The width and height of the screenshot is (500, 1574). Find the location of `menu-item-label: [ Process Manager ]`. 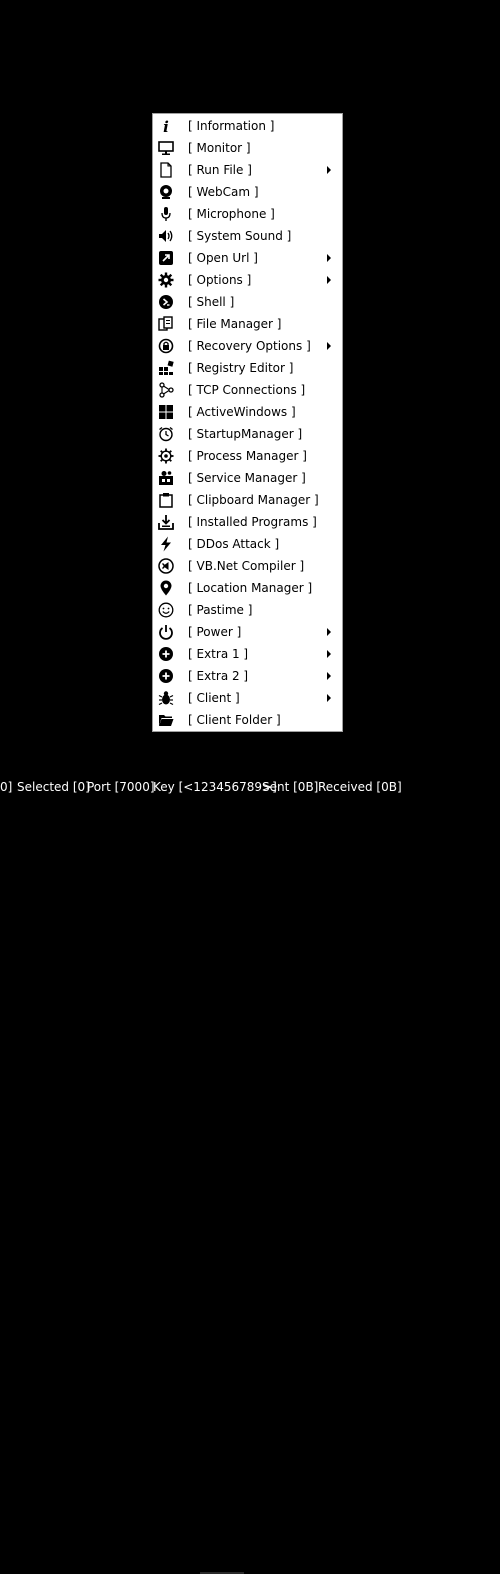

menu-item-label: [ Process Manager ] is located at coordinates (247, 456).